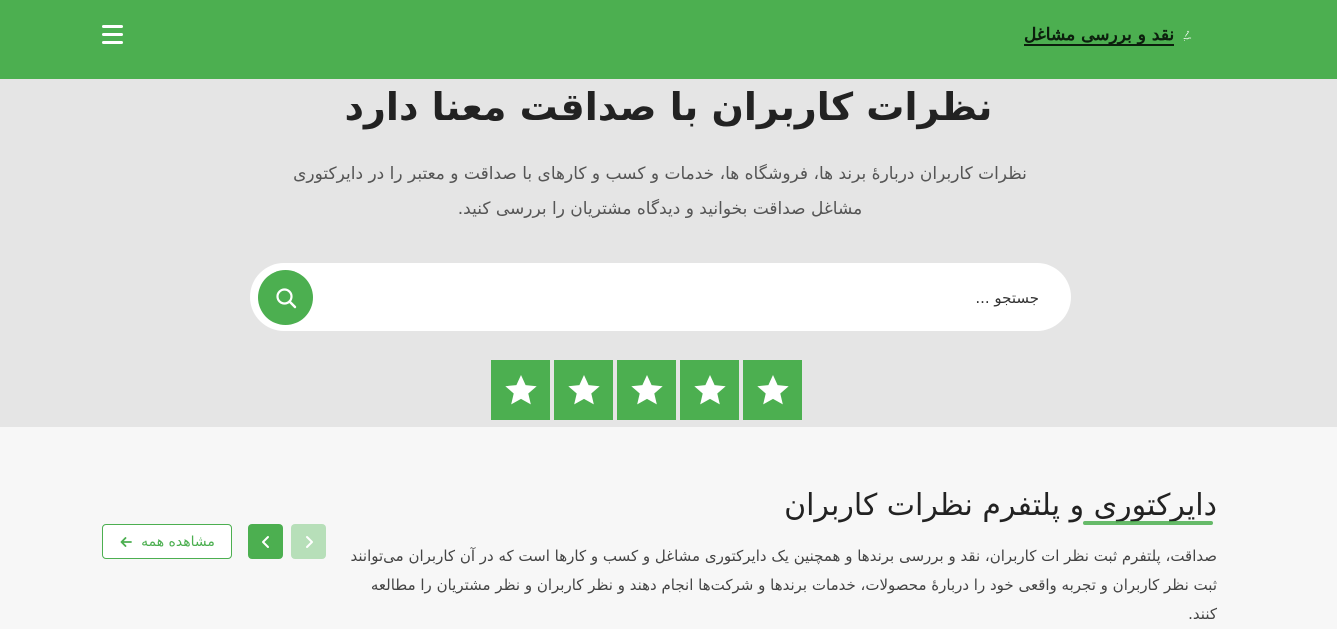 The image size is (1337, 629). I want to click on search-button, so click(285, 297).